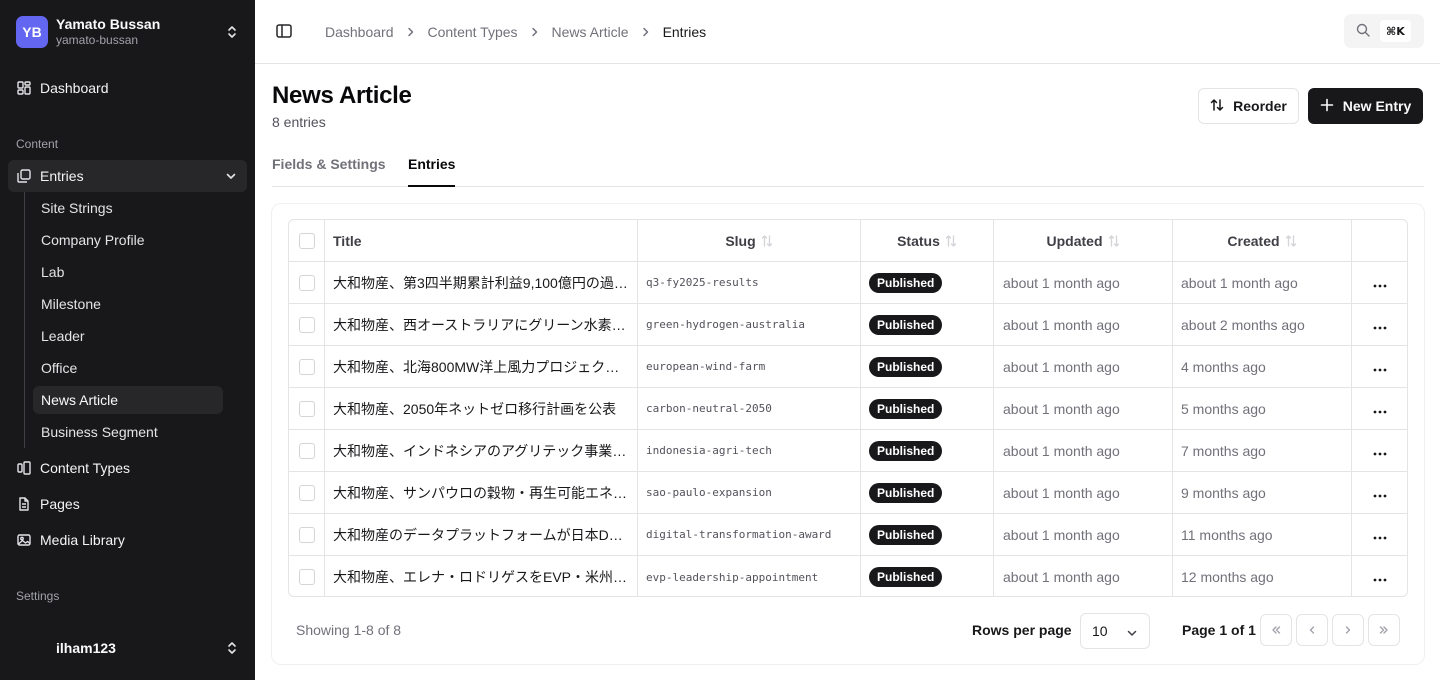 The height and width of the screenshot is (680, 1440). What do you see at coordinates (1365, 106) in the screenshot?
I see `new-entry-button: New Entry` at bounding box center [1365, 106].